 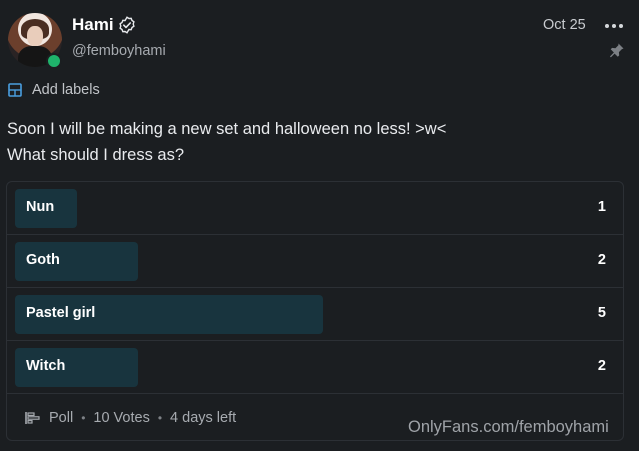 I want to click on poll-icon, so click(x=32, y=418).